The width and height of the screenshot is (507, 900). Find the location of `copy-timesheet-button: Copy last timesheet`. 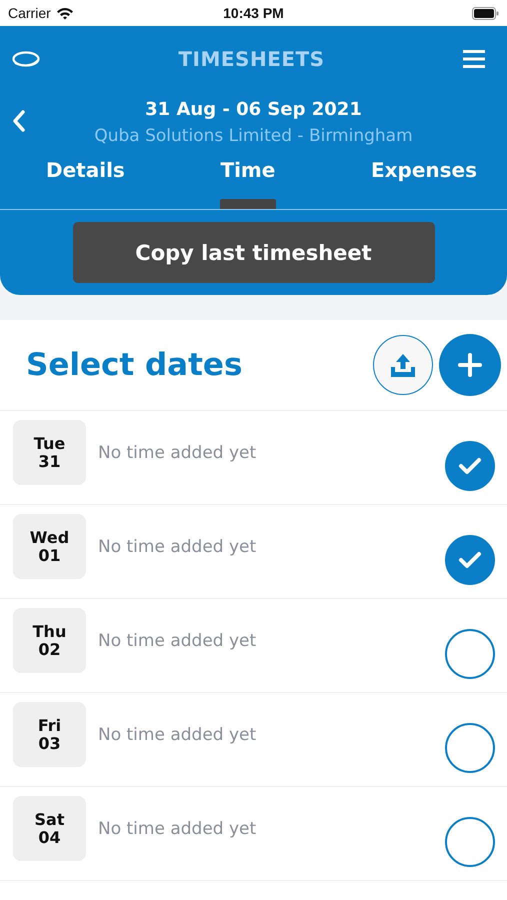

copy-timesheet-button: Copy last timesheet is located at coordinates (253, 252).